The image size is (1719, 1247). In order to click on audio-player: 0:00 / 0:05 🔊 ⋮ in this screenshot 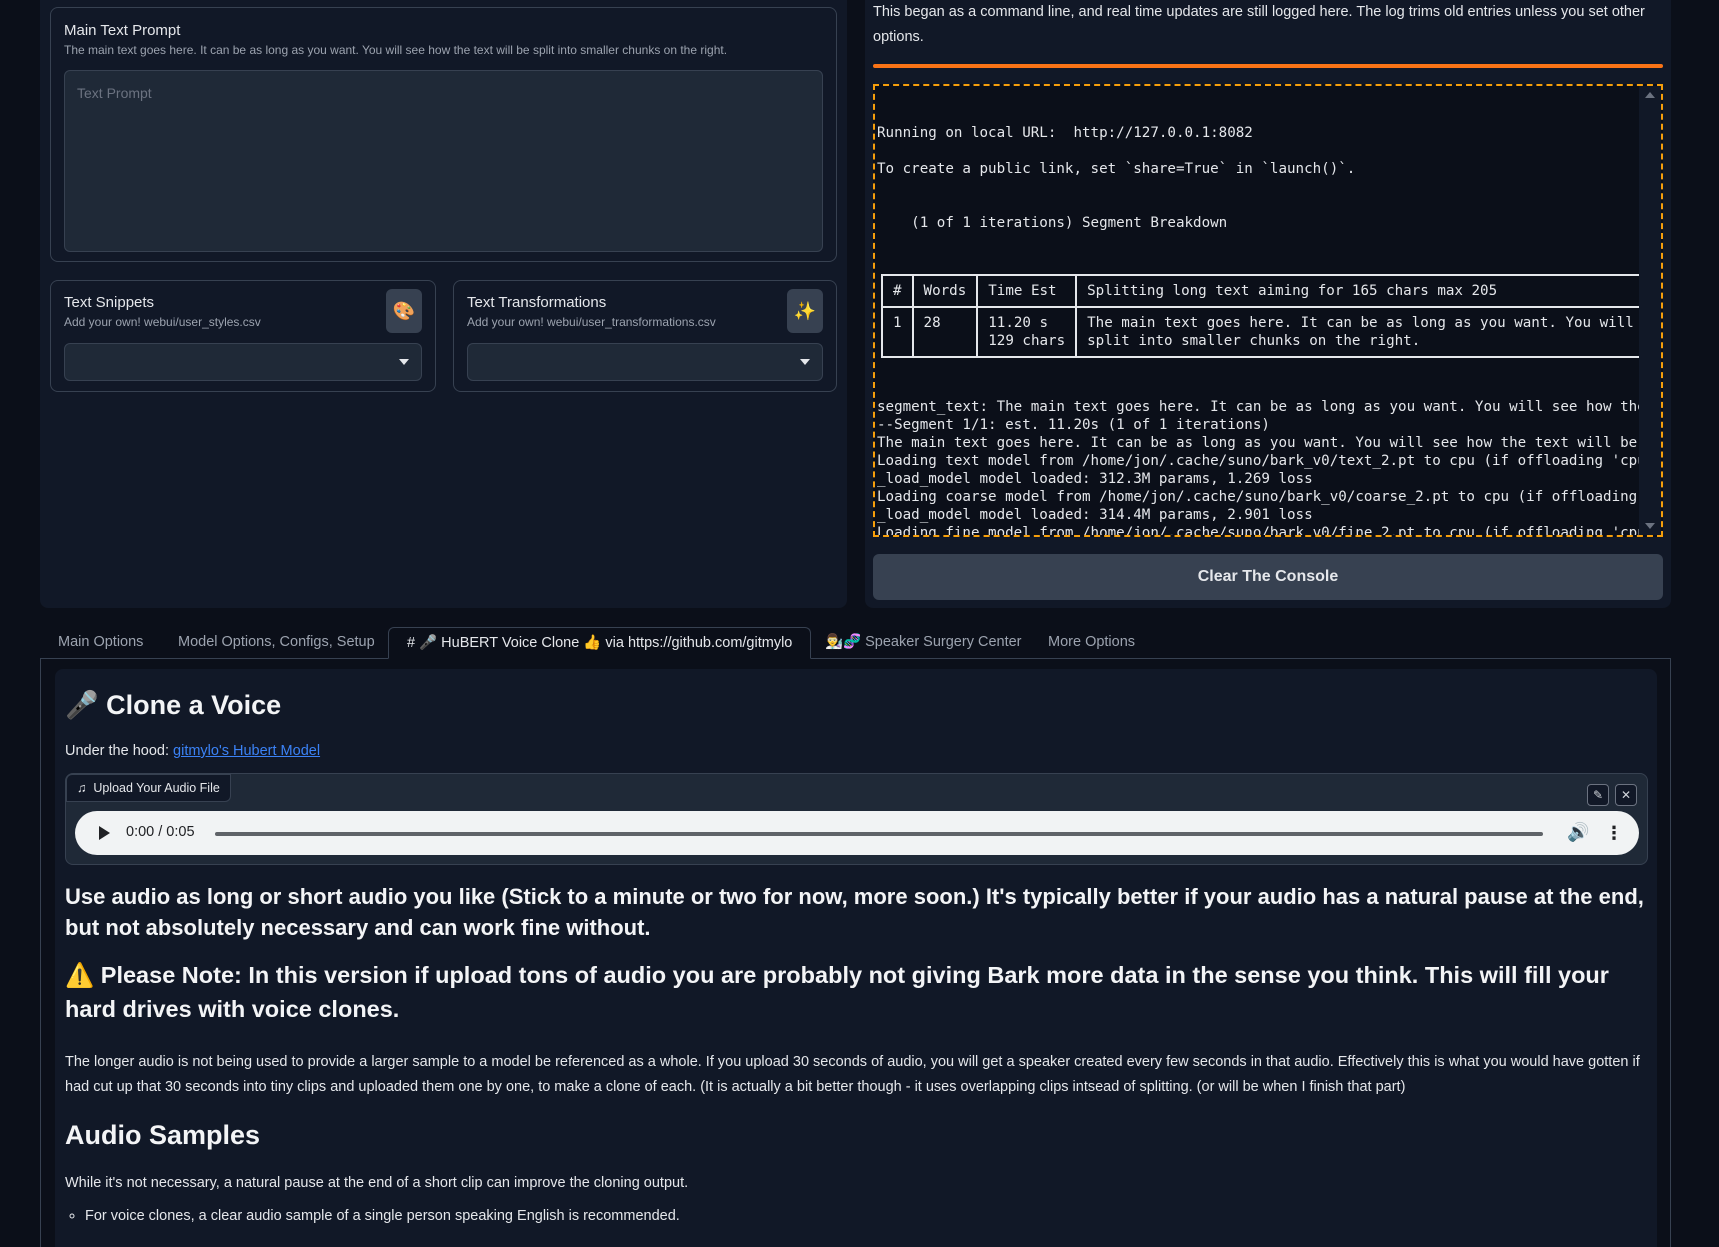, I will do `click(857, 833)`.